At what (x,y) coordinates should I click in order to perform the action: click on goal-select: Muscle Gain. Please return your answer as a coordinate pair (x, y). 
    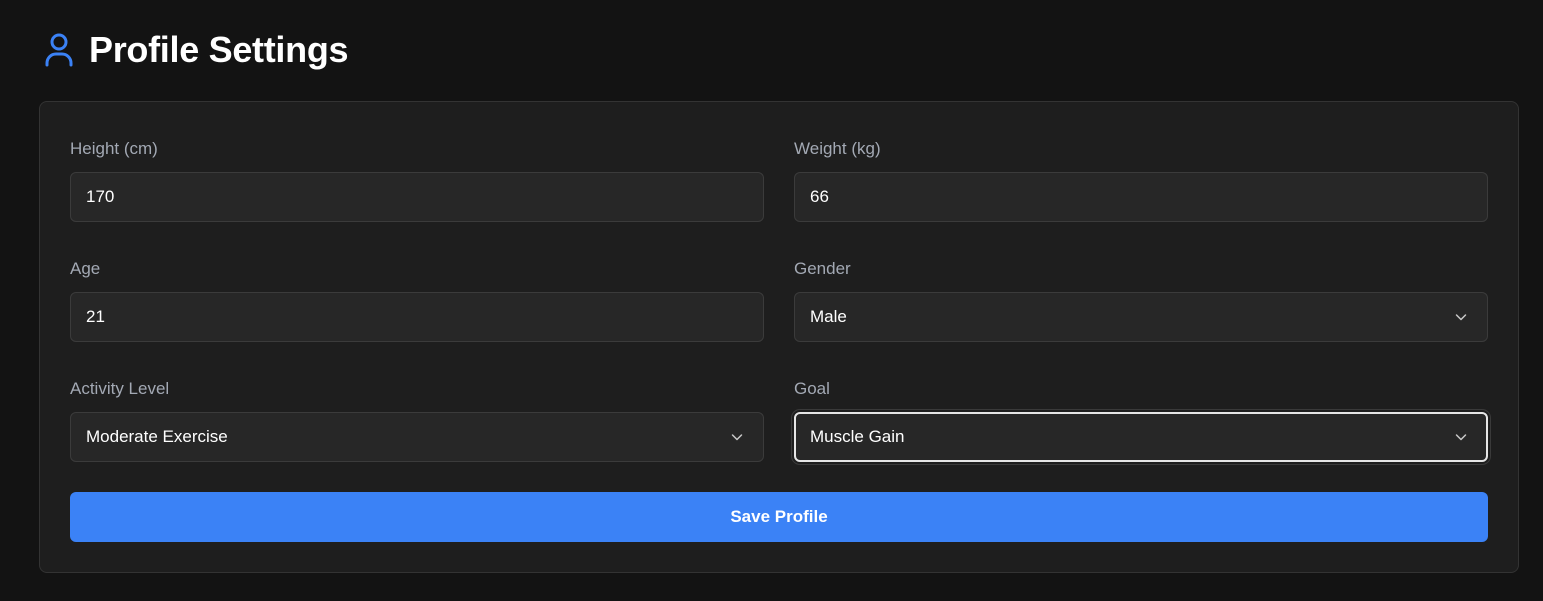
    Looking at the image, I should click on (1141, 437).